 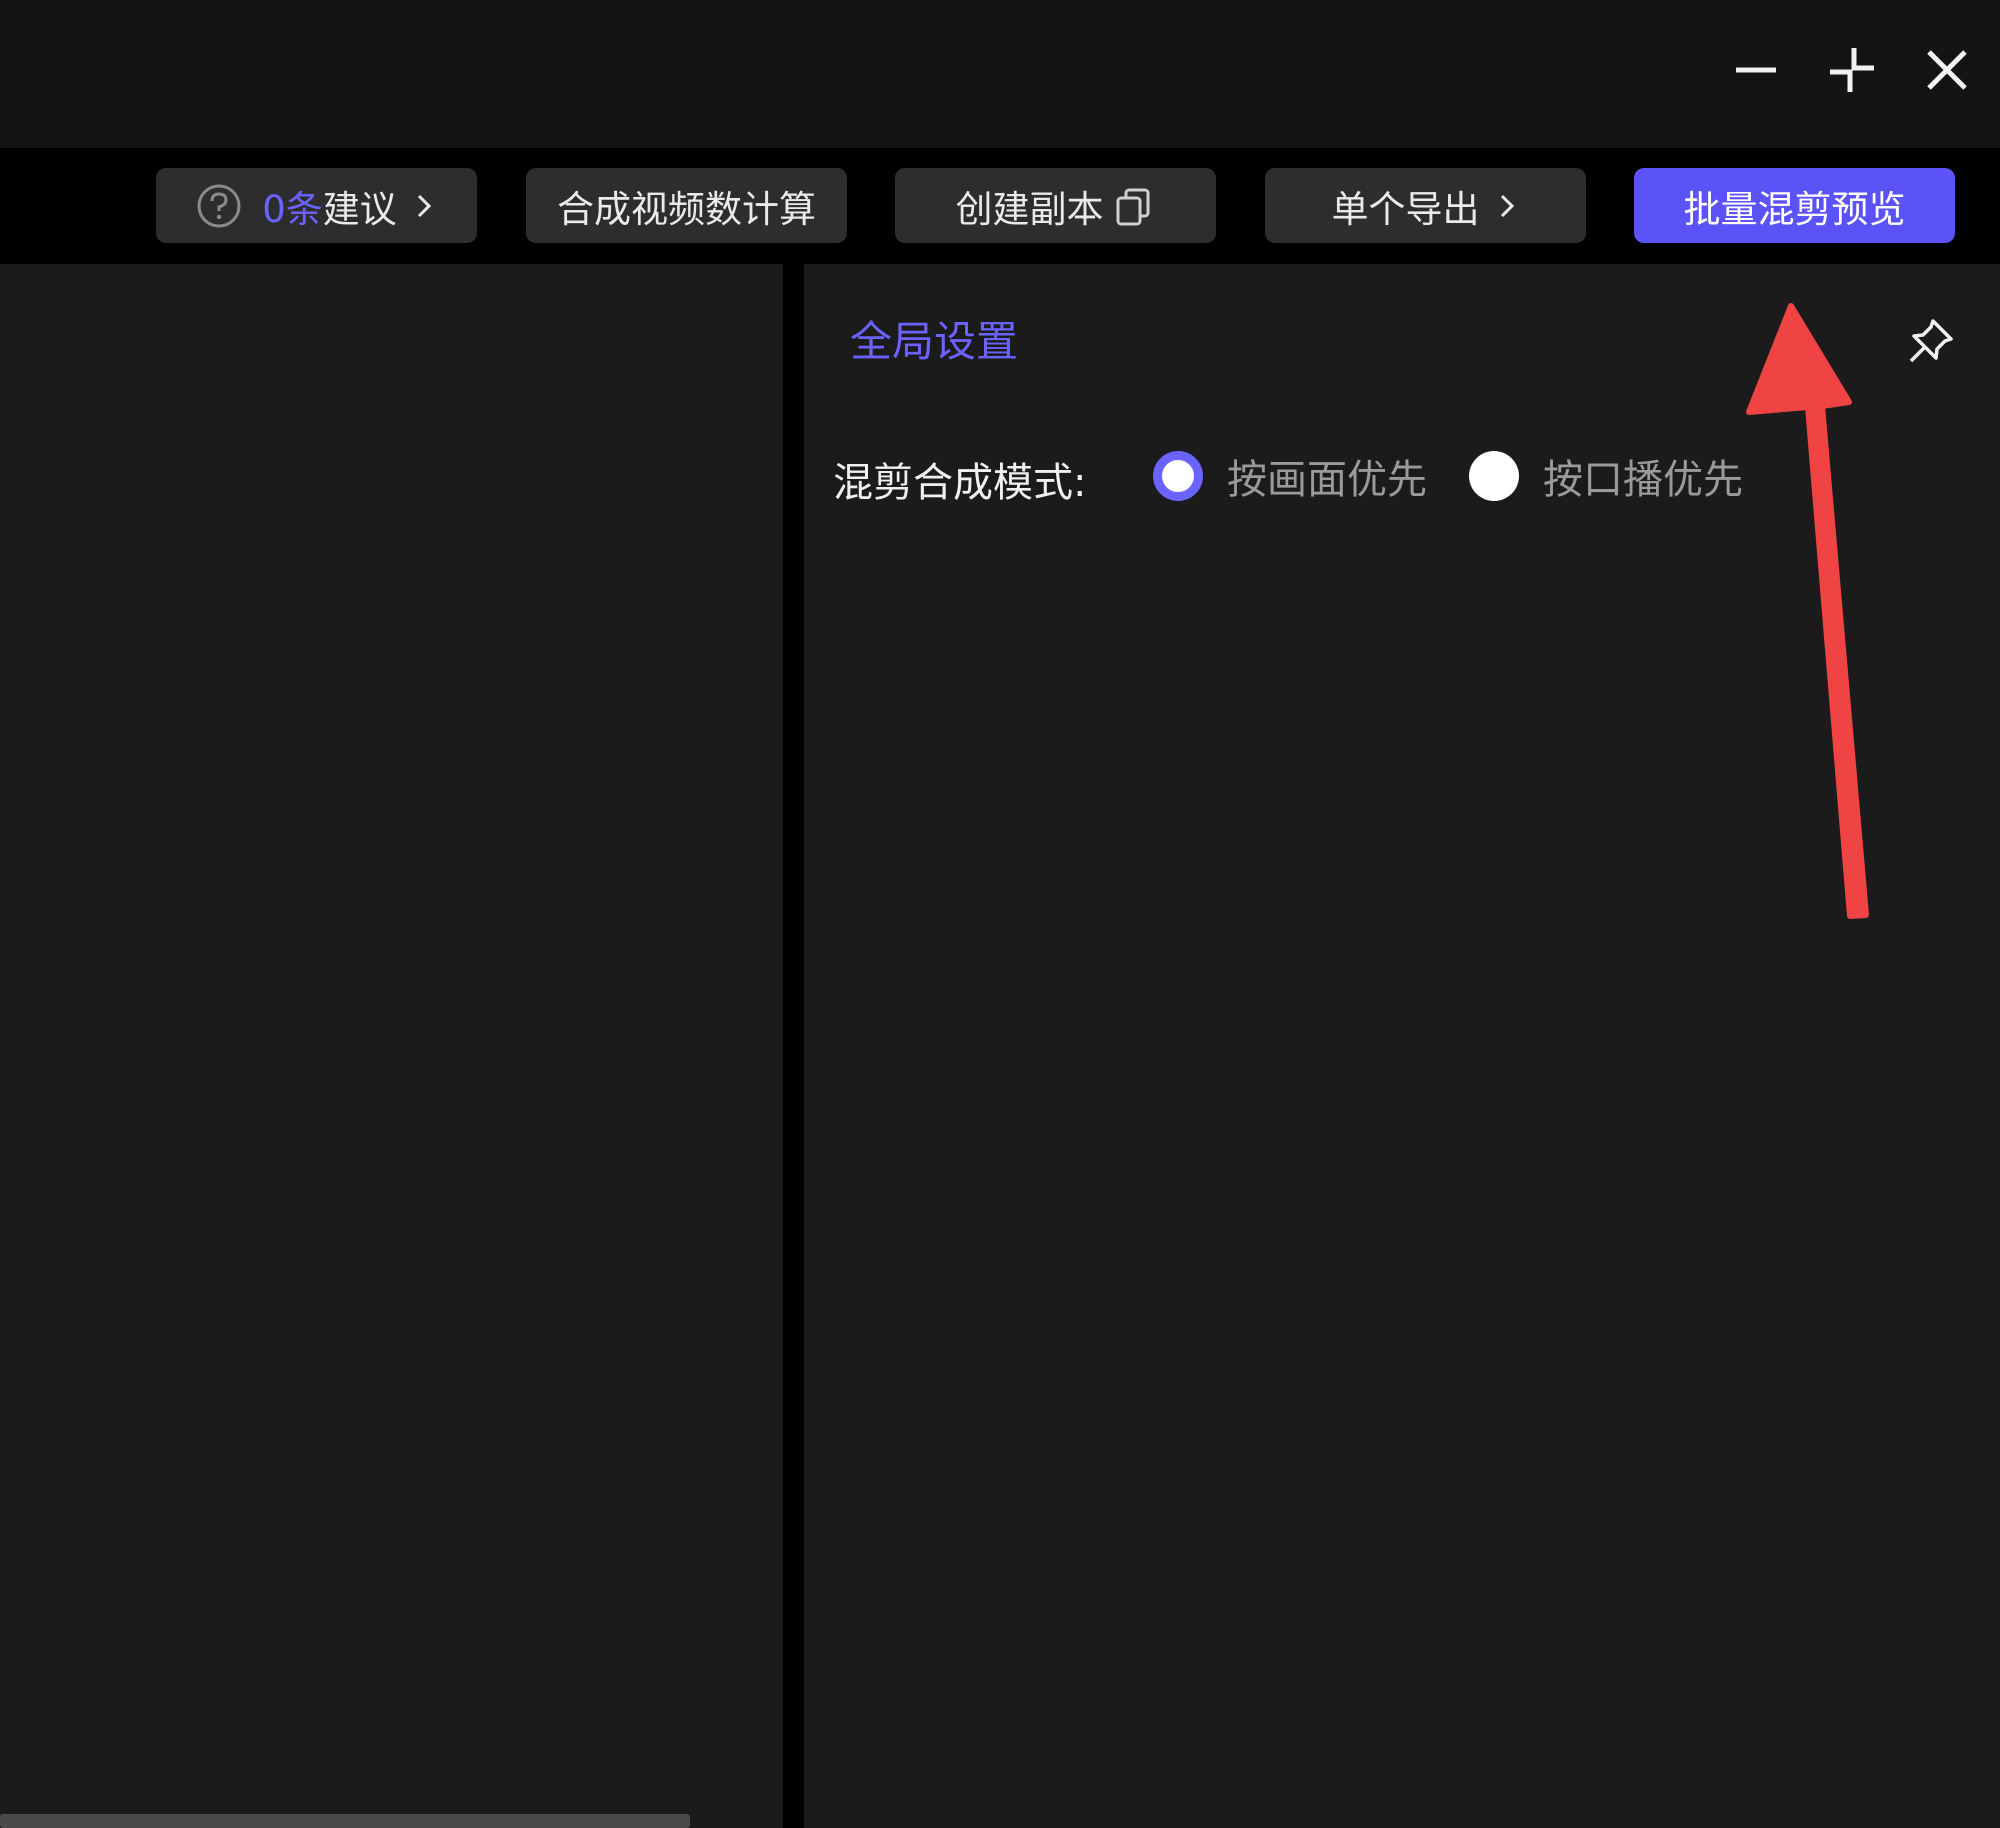 What do you see at coordinates (1327, 480) in the screenshot?
I see `radio-visual-priority-label: 按画面优先` at bounding box center [1327, 480].